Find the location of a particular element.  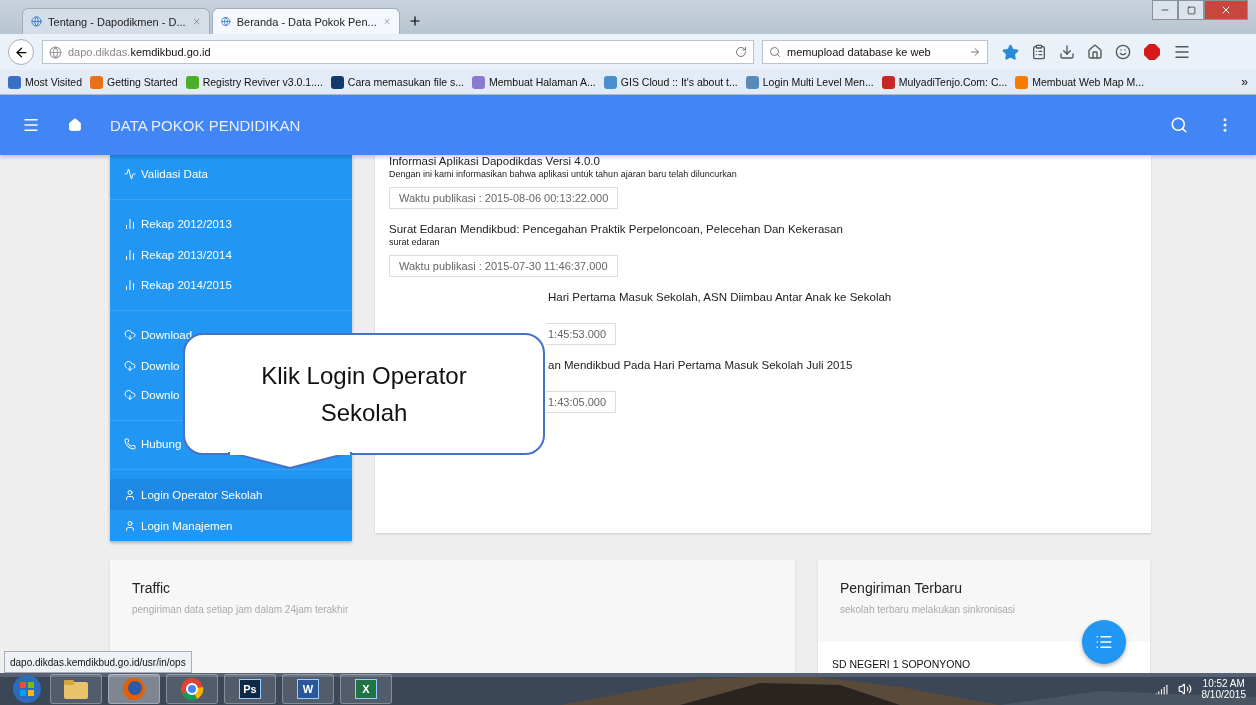

publish-time: Waktu publikasi : 2015-08-06 00:13:22.000 is located at coordinates (504, 198).